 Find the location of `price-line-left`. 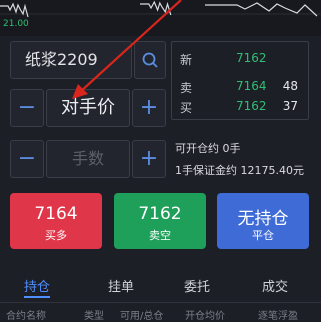

price-line-left is located at coordinates (14, 10).